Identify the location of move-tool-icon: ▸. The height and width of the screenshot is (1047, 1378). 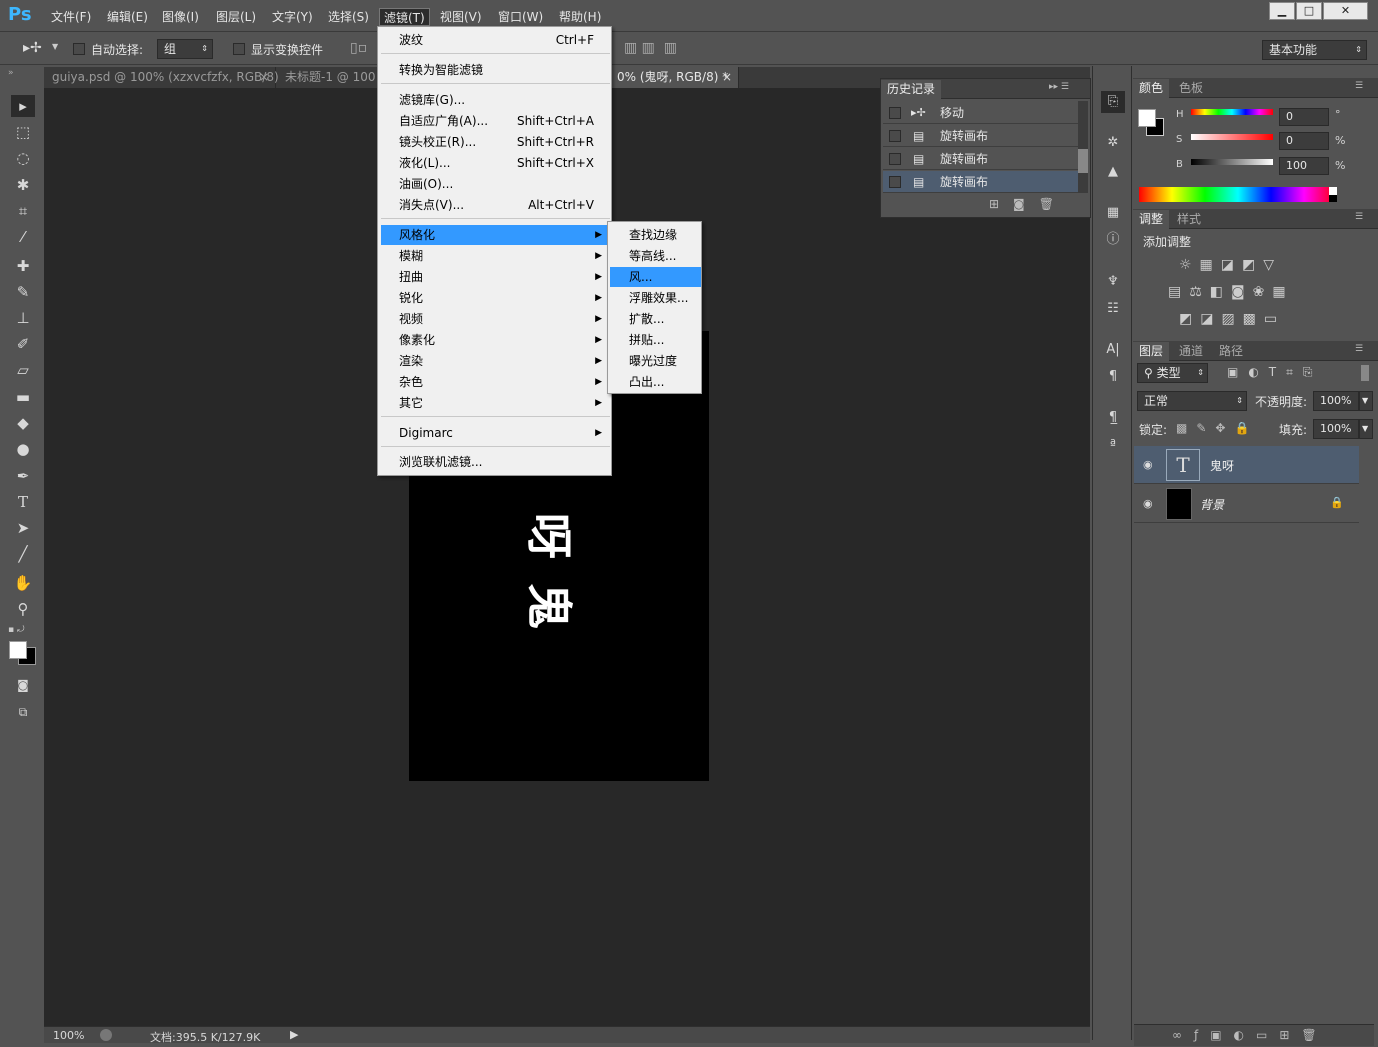
(23, 106).